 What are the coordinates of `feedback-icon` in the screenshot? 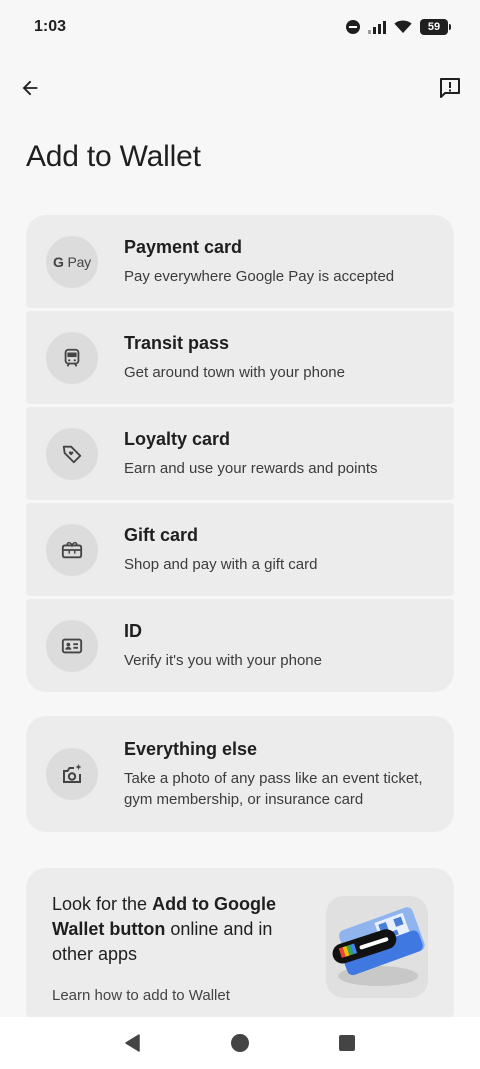 It's located at (450, 88).